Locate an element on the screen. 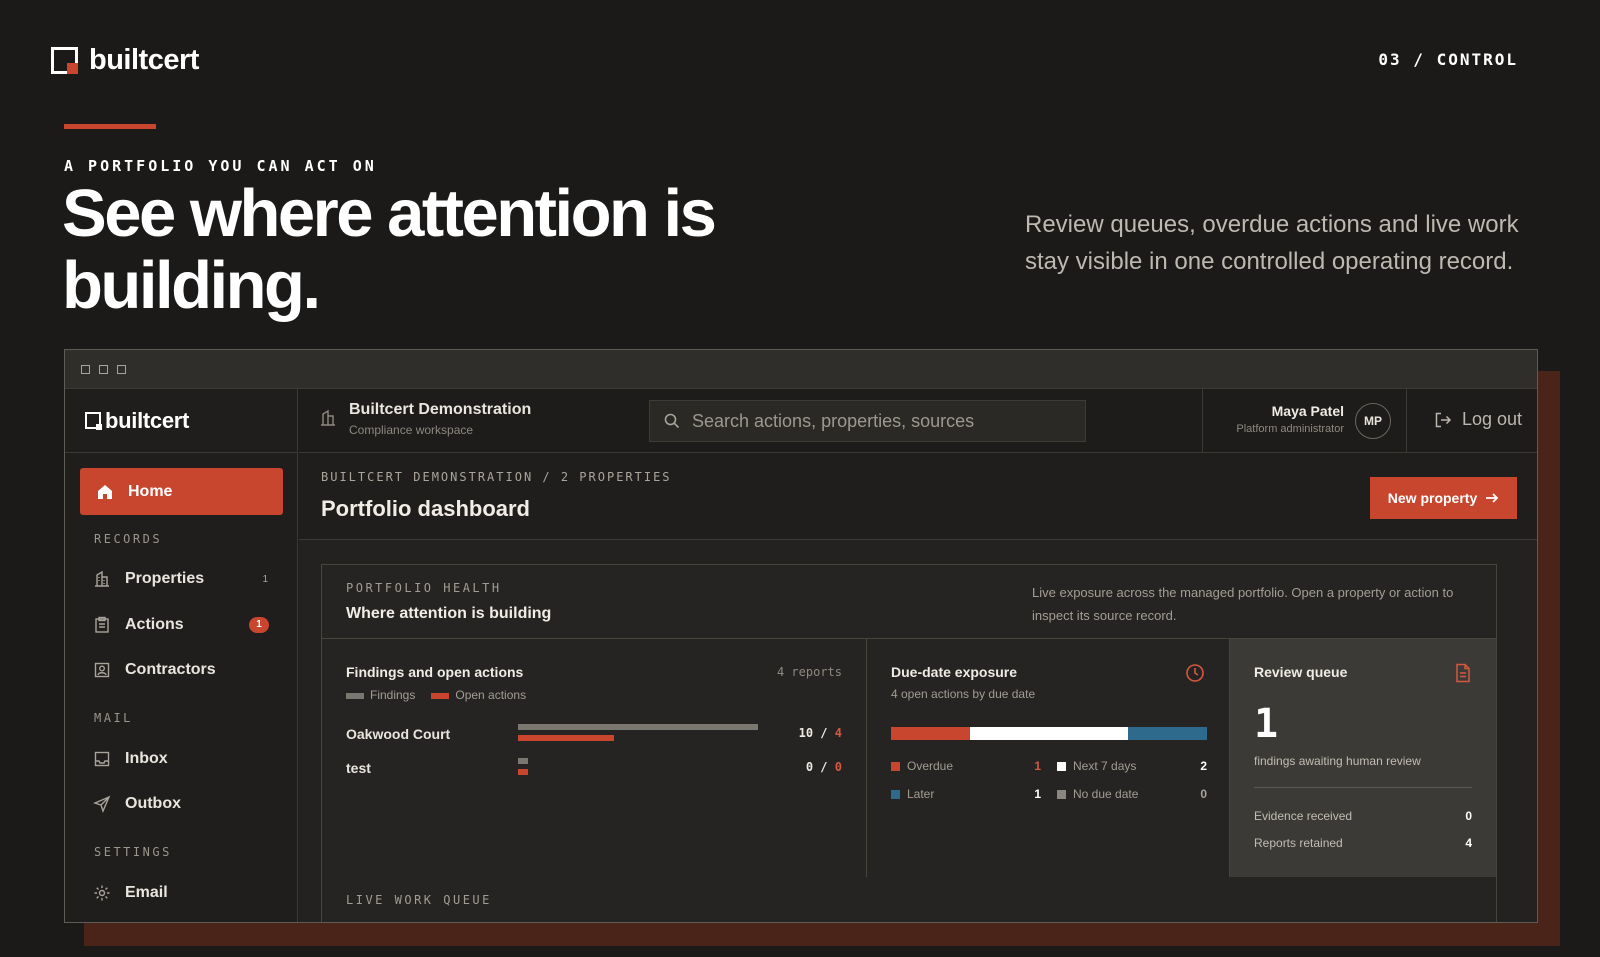  section-label: 03 / CONTROL is located at coordinates (1448, 59).